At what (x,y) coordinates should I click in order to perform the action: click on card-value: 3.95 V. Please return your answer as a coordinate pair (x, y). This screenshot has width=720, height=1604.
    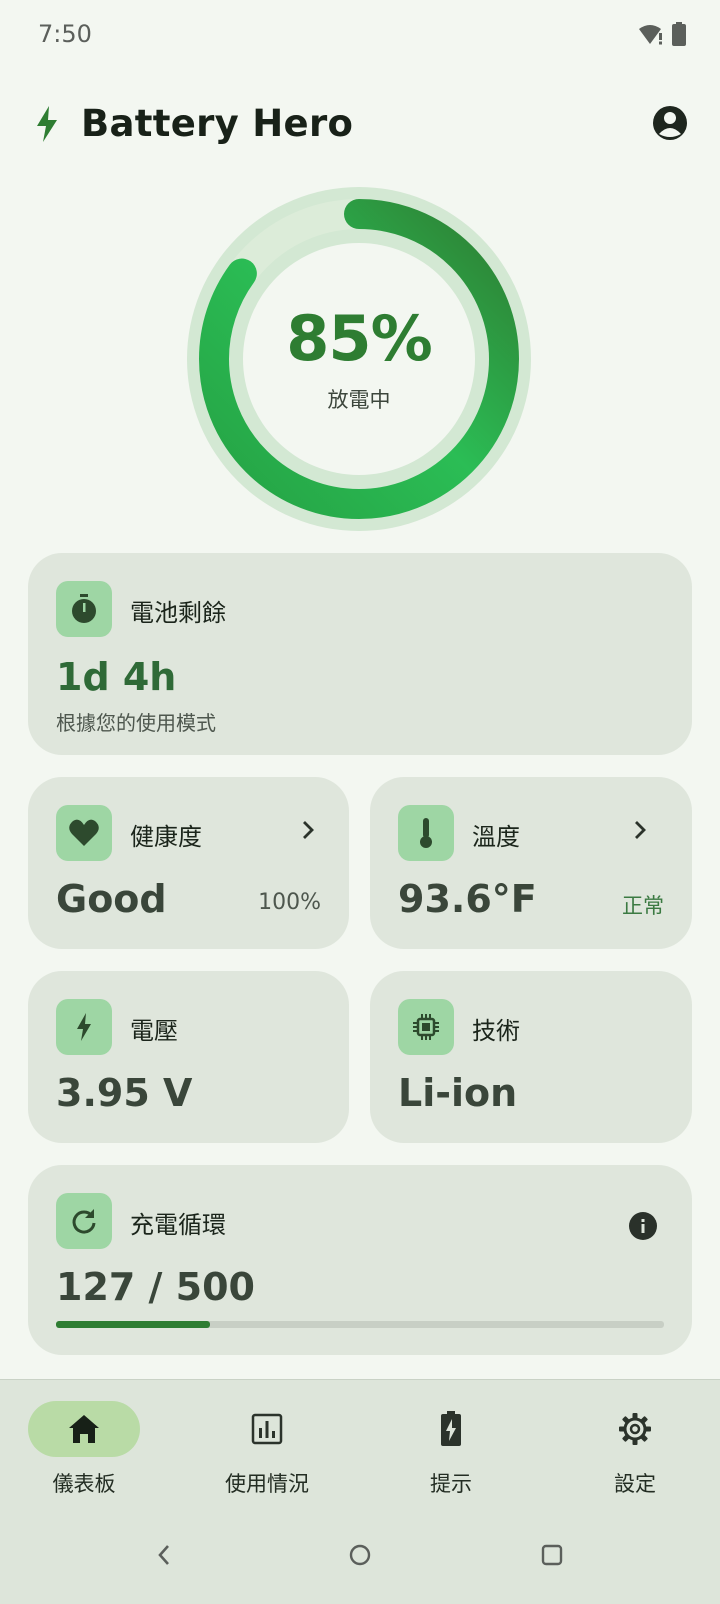
    Looking at the image, I should click on (124, 1093).